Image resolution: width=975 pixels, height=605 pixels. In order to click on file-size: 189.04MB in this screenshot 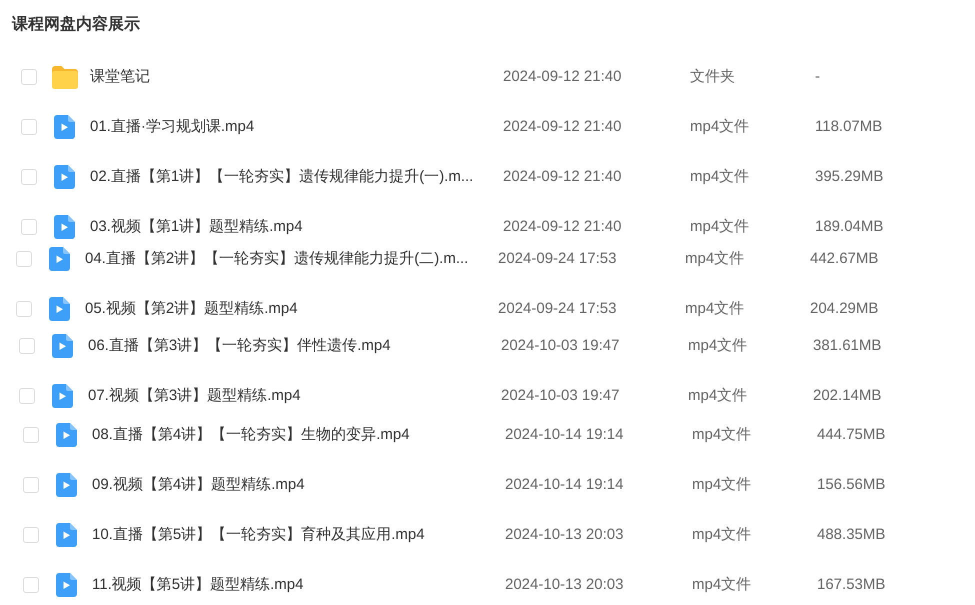, I will do `click(849, 226)`.